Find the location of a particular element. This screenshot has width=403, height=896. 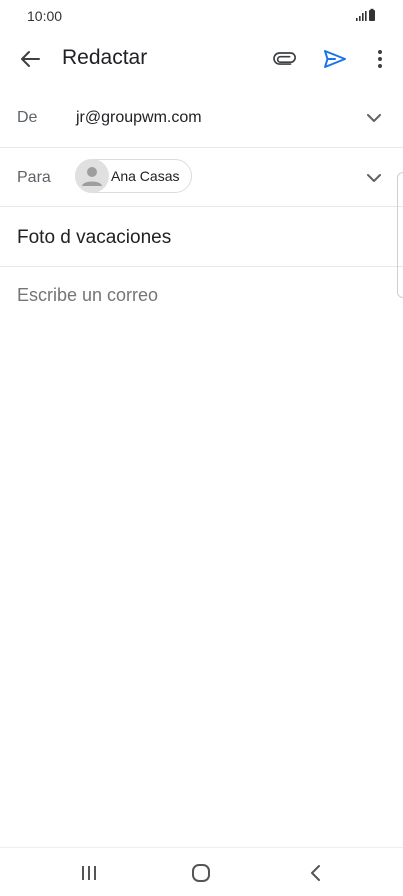

more-vert-icon is located at coordinates (380, 59).